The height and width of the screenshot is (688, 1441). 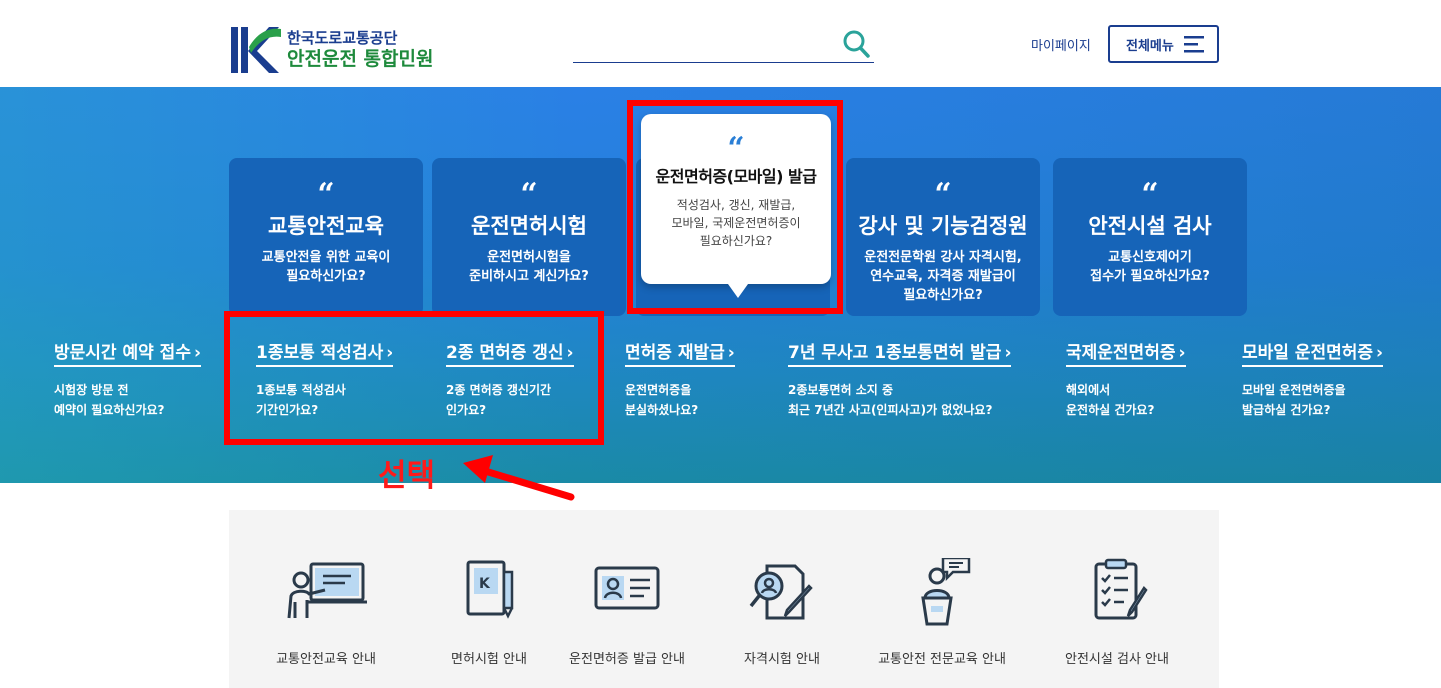 What do you see at coordinates (627, 612) in the screenshot?
I see `quick-item-license-issuance: 운전면허증 발급 안내` at bounding box center [627, 612].